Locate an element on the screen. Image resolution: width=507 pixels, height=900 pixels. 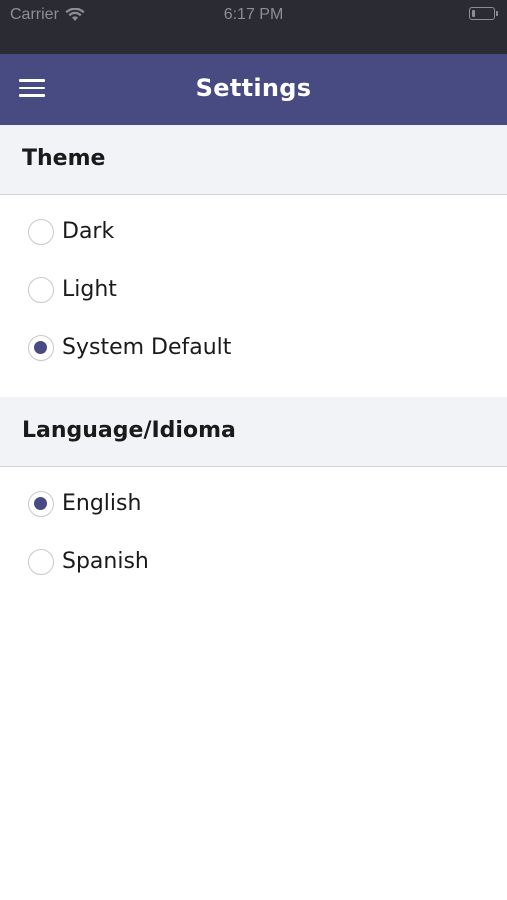
status-time: 6:17 PM is located at coordinates (253, 14).